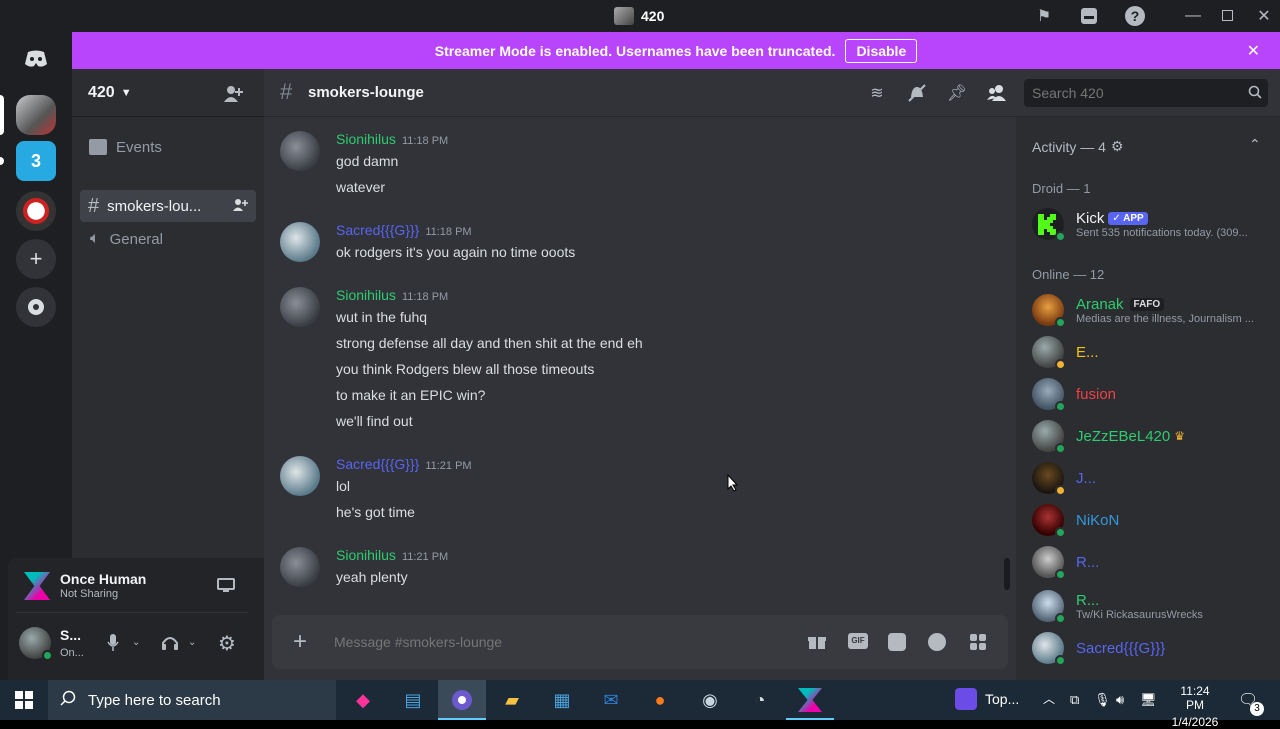 This screenshot has width=1280, height=729. Describe the element at coordinates (126, 93) in the screenshot. I see `chevron-down-icon: ▼` at that location.